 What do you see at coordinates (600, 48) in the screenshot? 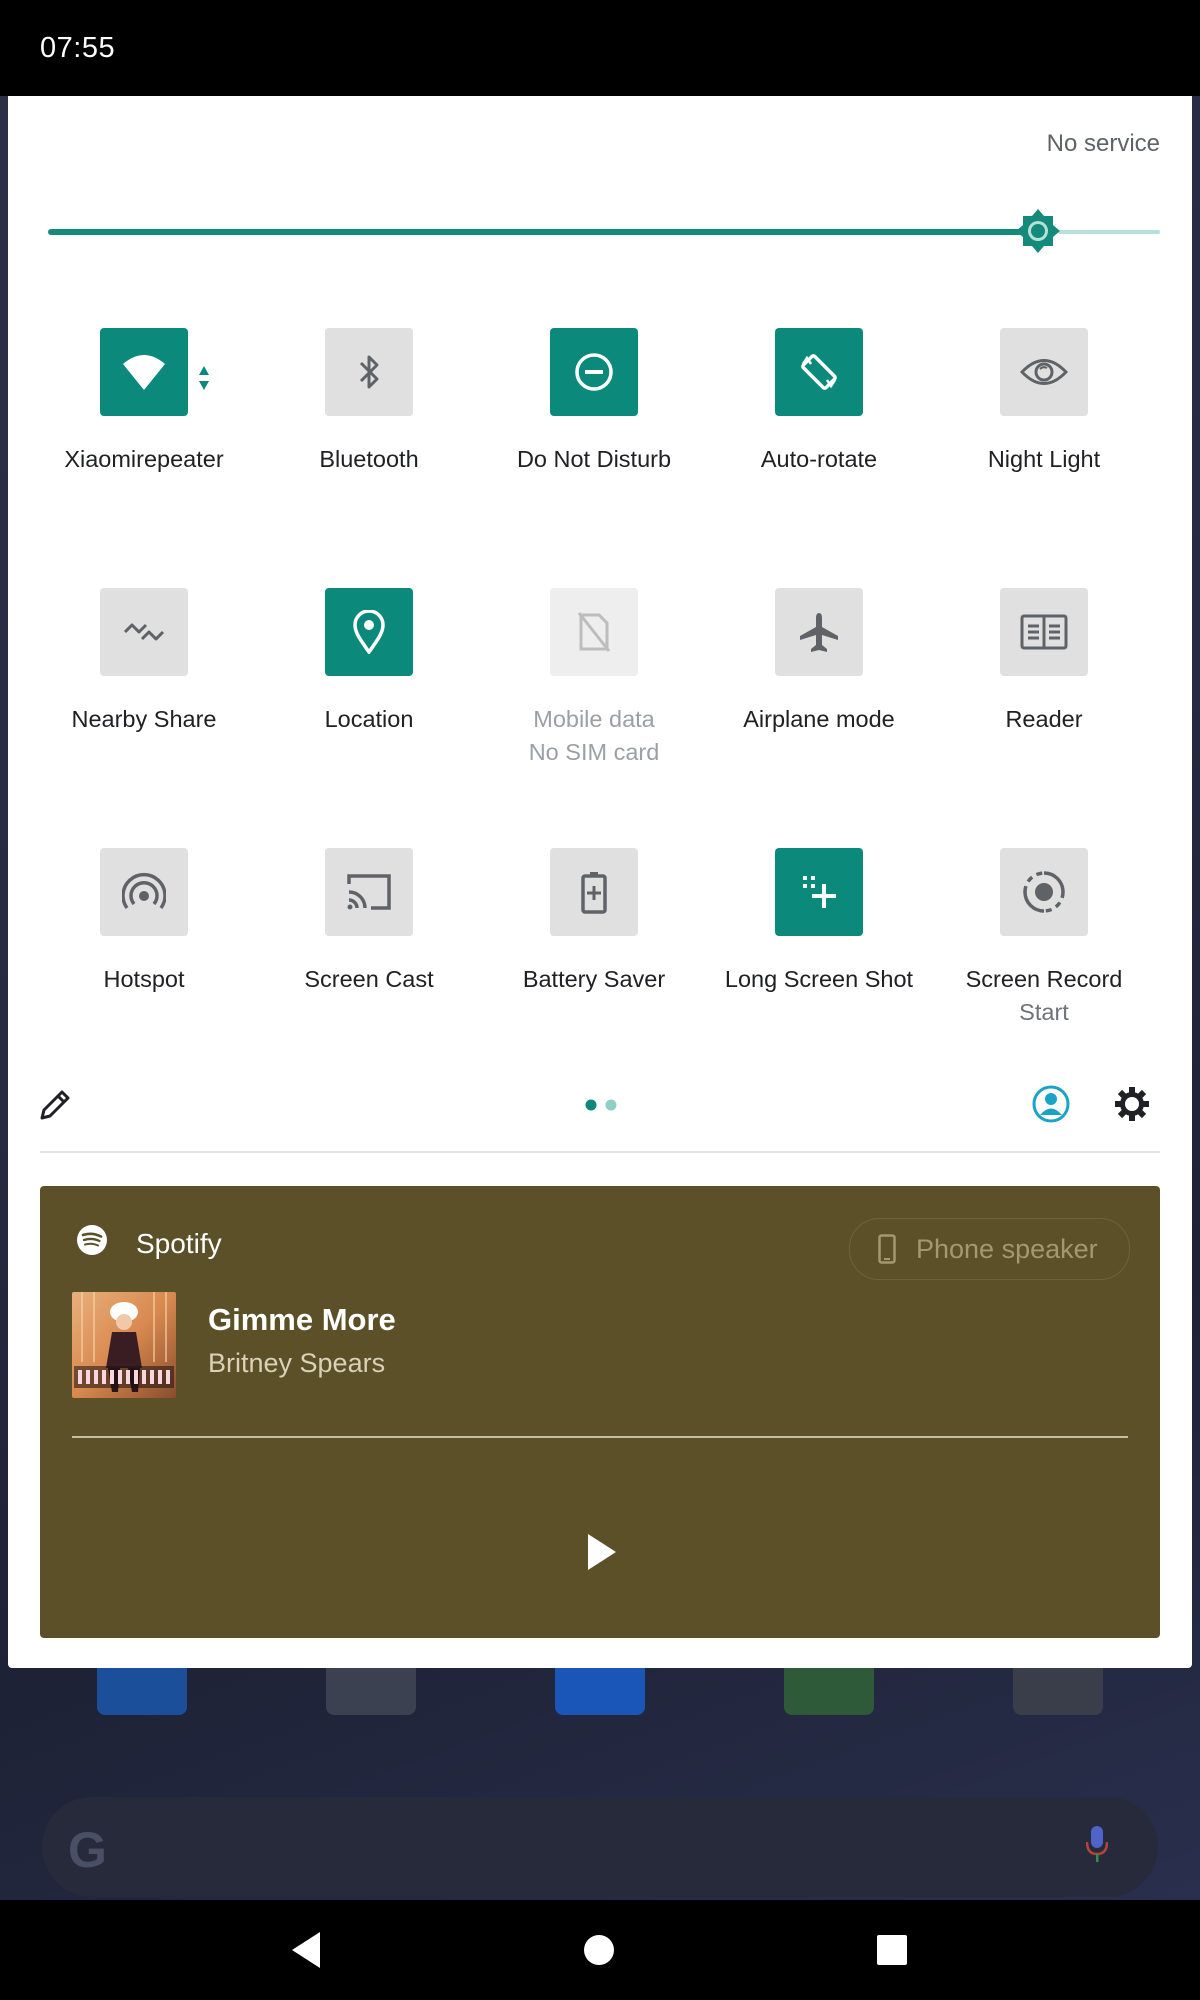
I see `status-bar: 07:55` at bounding box center [600, 48].